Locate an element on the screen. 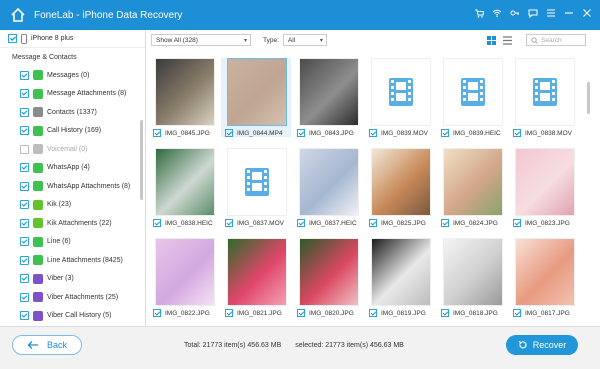  file-tile: IMG_0838.MOV is located at coordinates (544, 97).